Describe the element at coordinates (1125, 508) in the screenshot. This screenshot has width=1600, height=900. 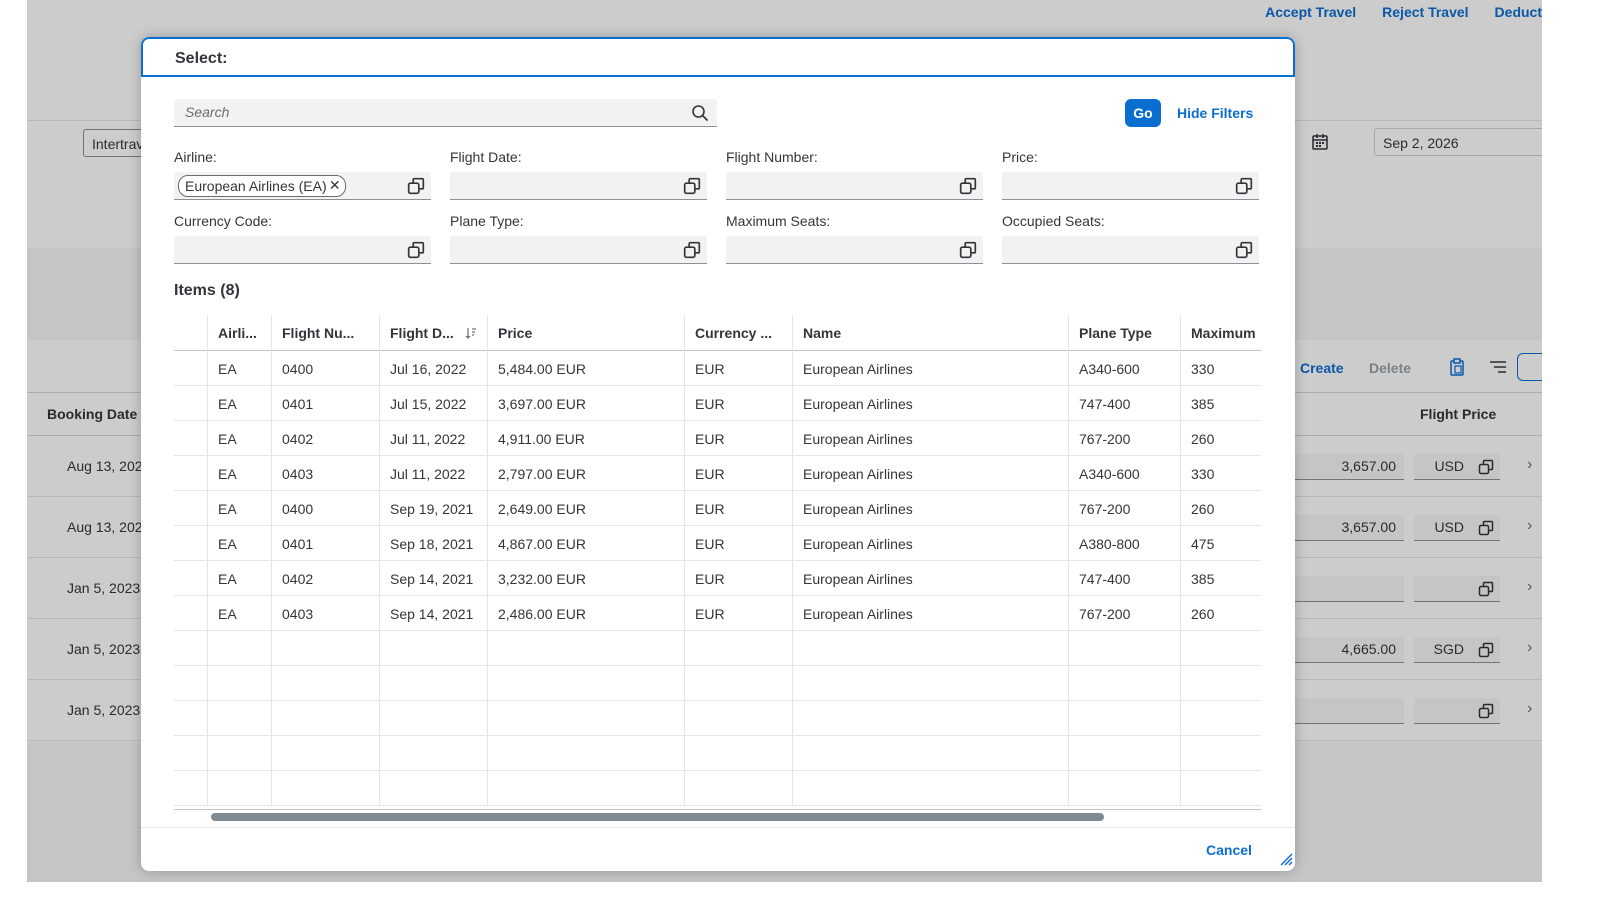
I see `cell-plane-type: 767-200` at that location.